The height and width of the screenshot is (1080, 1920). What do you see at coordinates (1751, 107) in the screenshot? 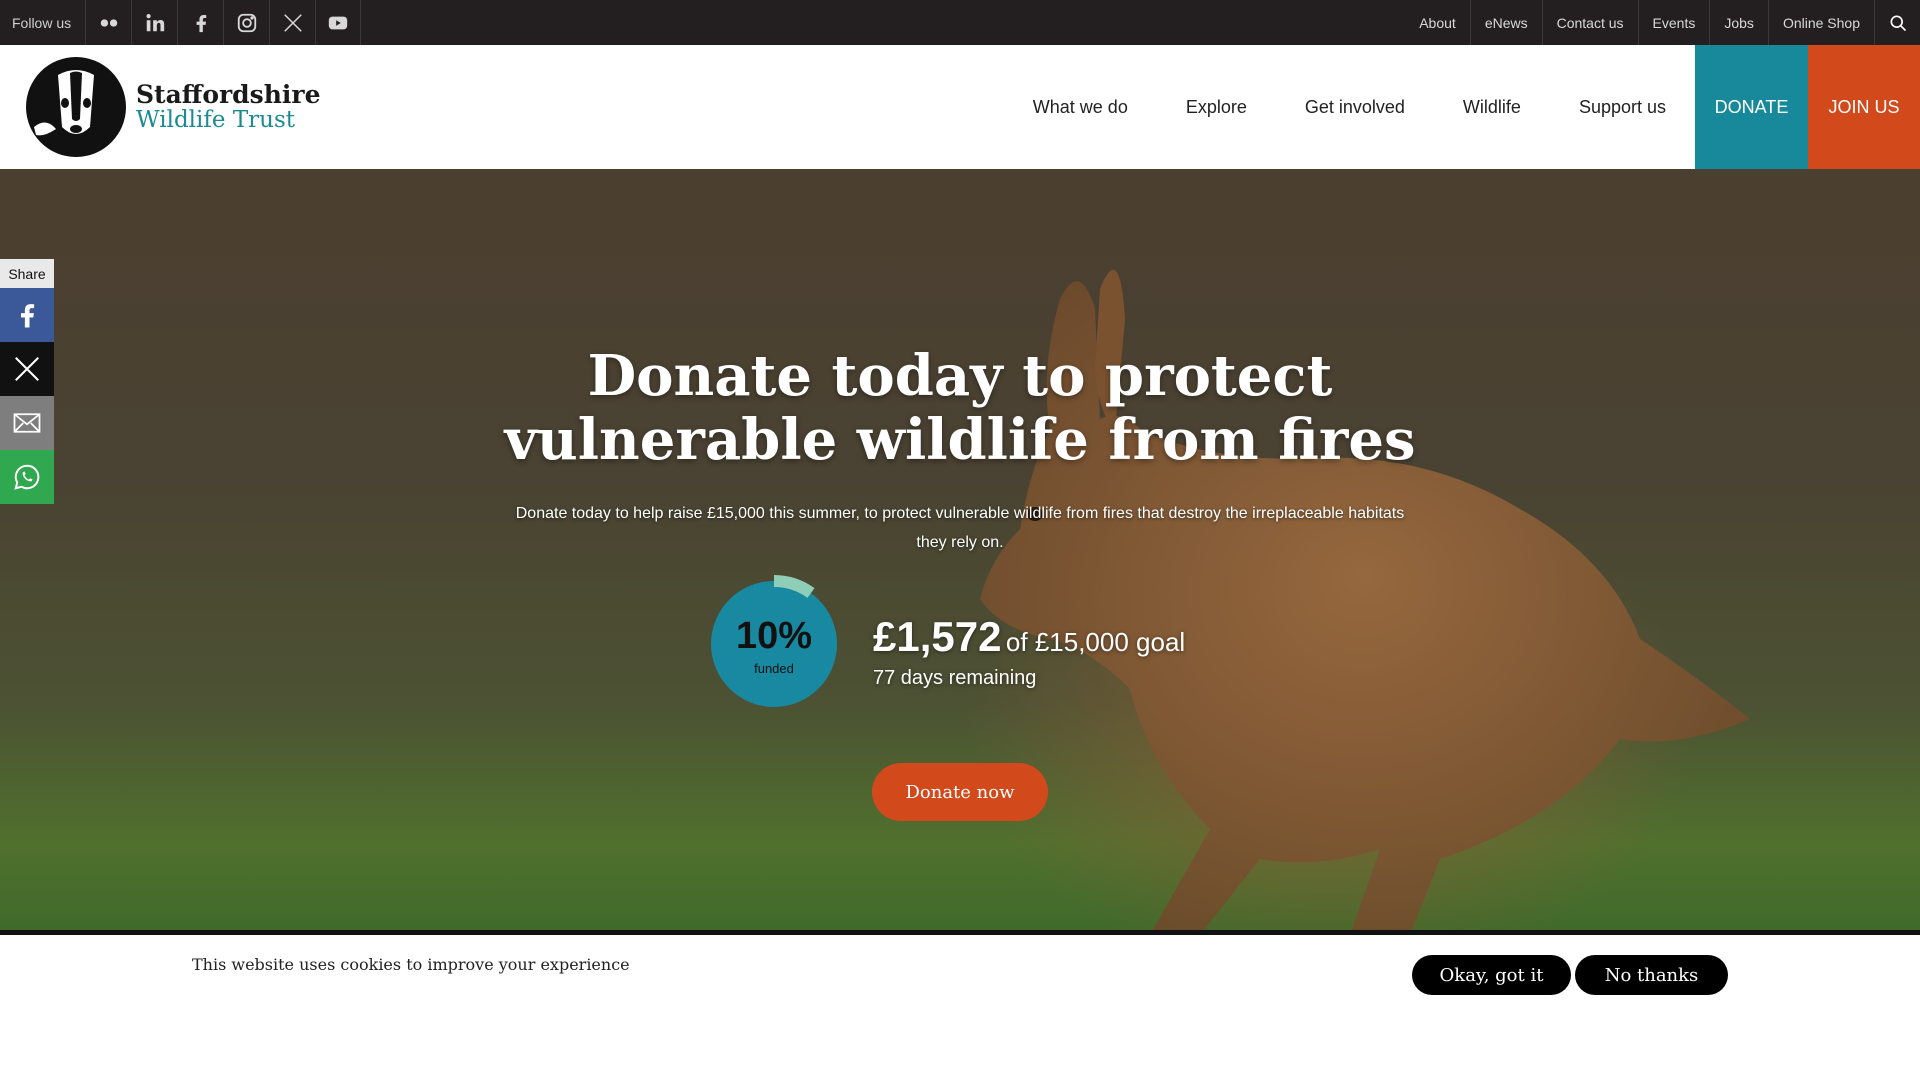
I see `donate-button: DONATE` at bounding box center [1751, 107].